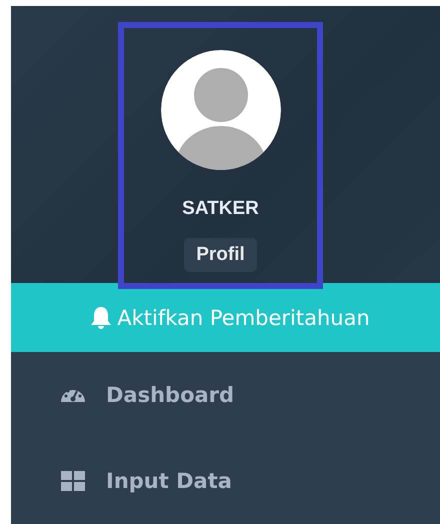  Describe the element at coordinates (220, 209) in the screenshot. I see `user-name: SATKER` at that location.